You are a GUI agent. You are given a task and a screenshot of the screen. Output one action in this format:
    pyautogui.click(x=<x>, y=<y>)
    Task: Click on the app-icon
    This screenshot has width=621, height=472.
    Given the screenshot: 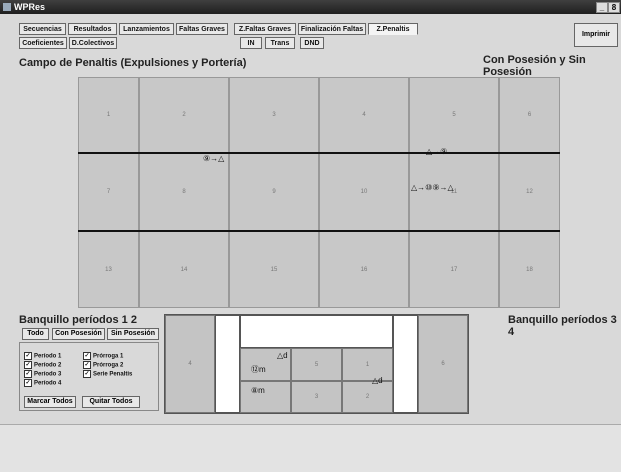 What is the action you would take?
    pyautogui.click(x=7, y=7)
    